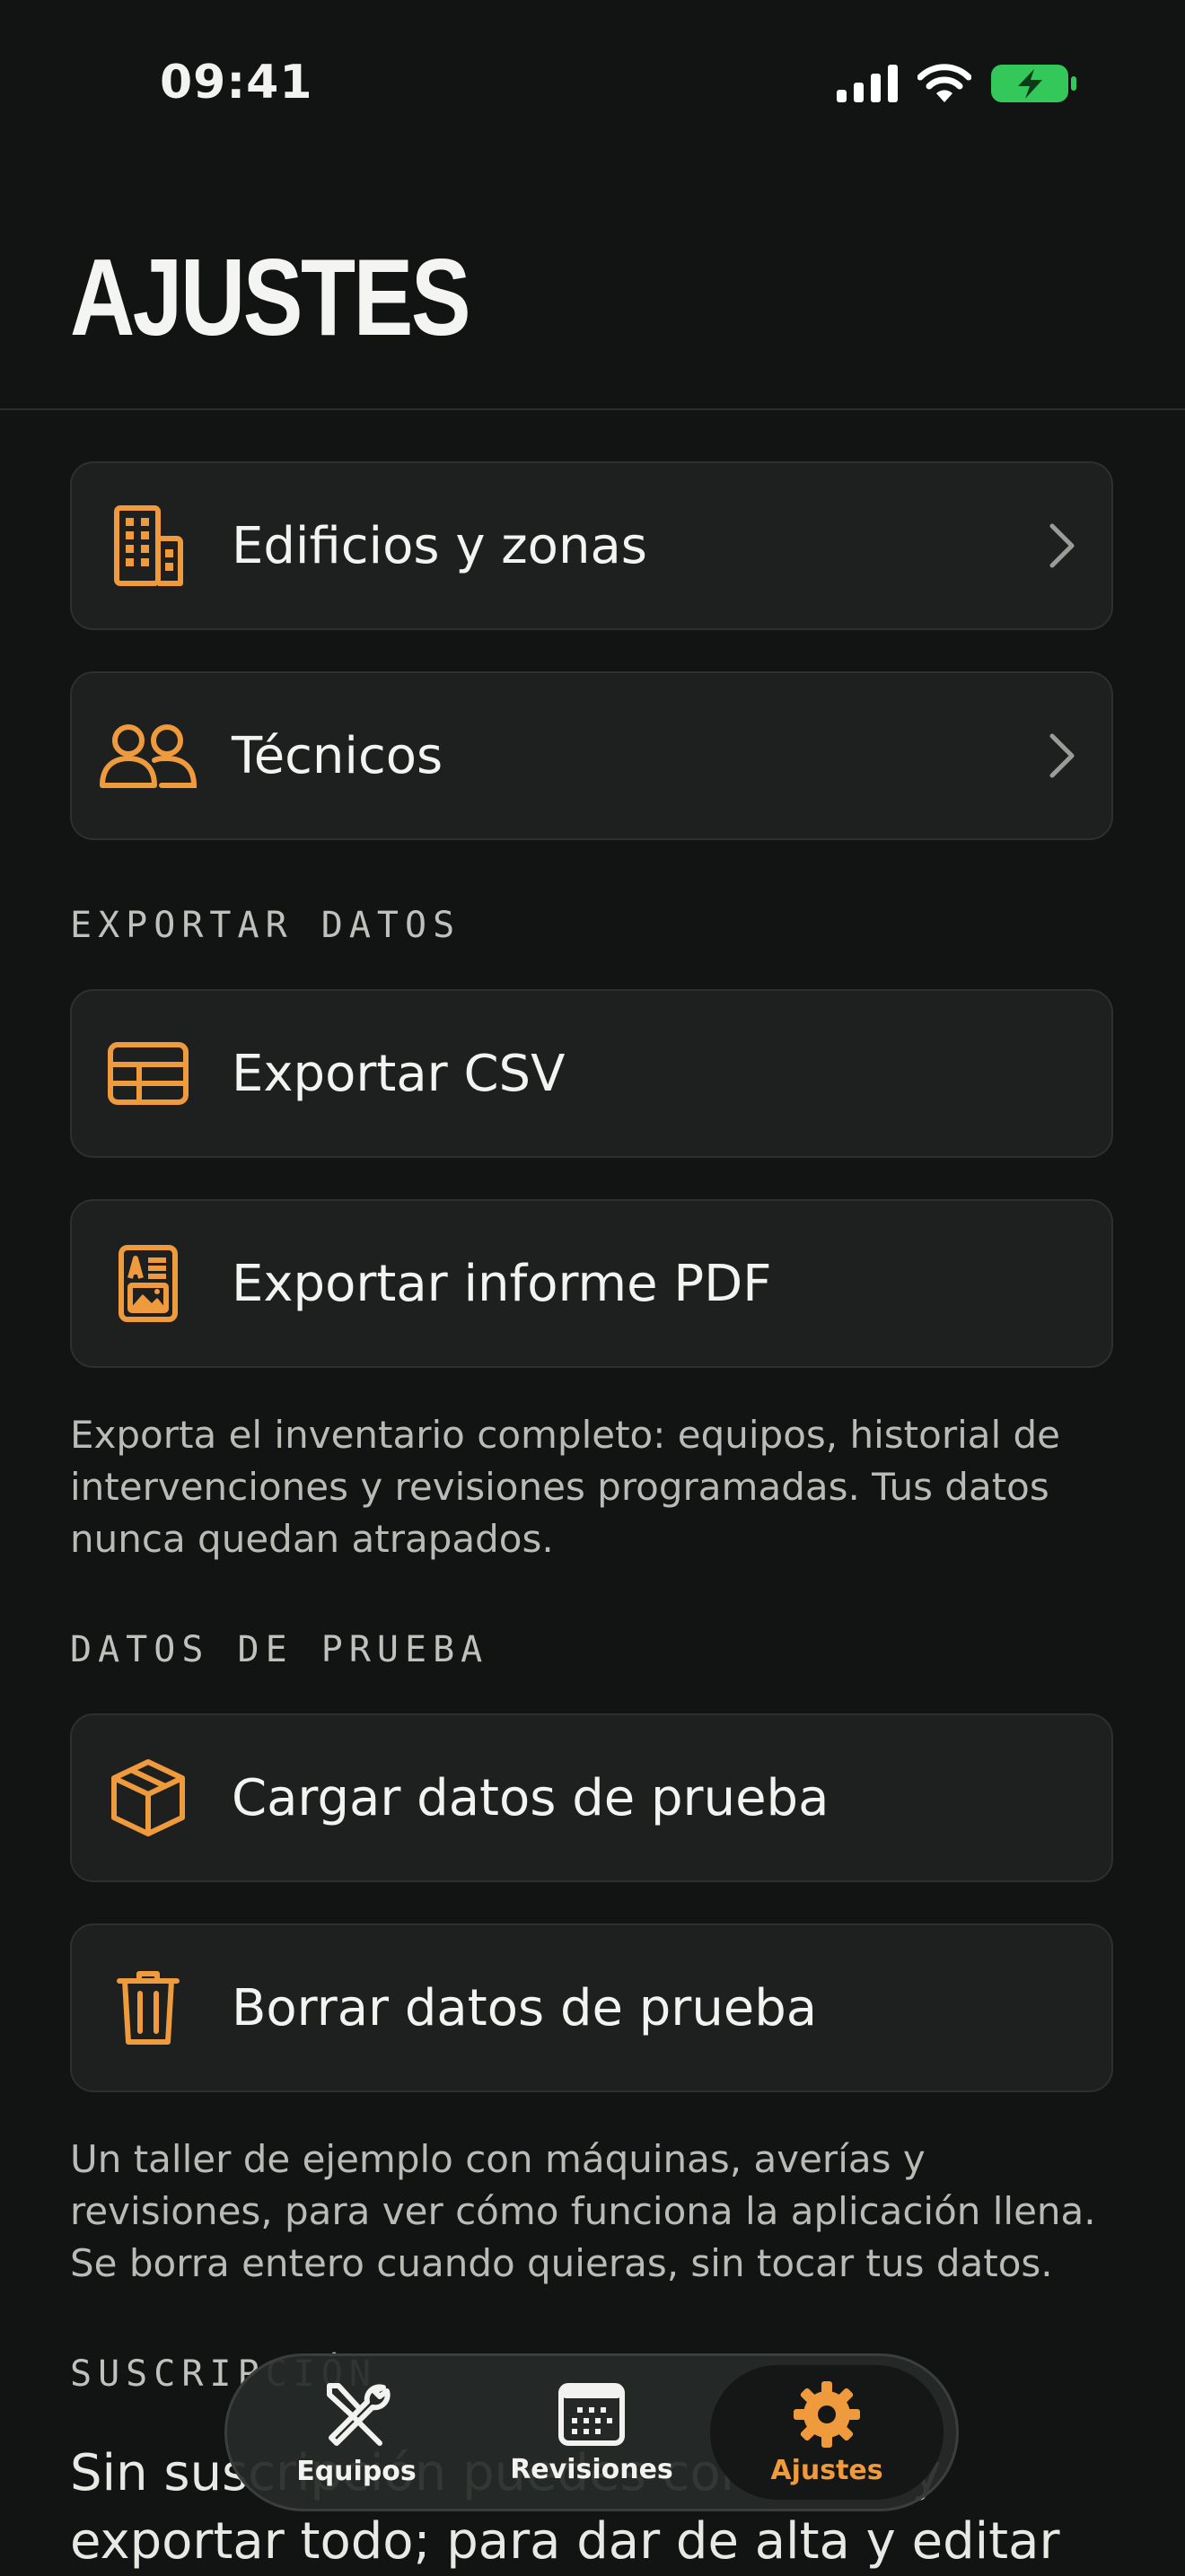 This screenshot has width=1185, height=2576. What do you see at coordinates (236, 83) in the screenshot?
I see `status-time: 09:41` at bounding box center [236, 83].